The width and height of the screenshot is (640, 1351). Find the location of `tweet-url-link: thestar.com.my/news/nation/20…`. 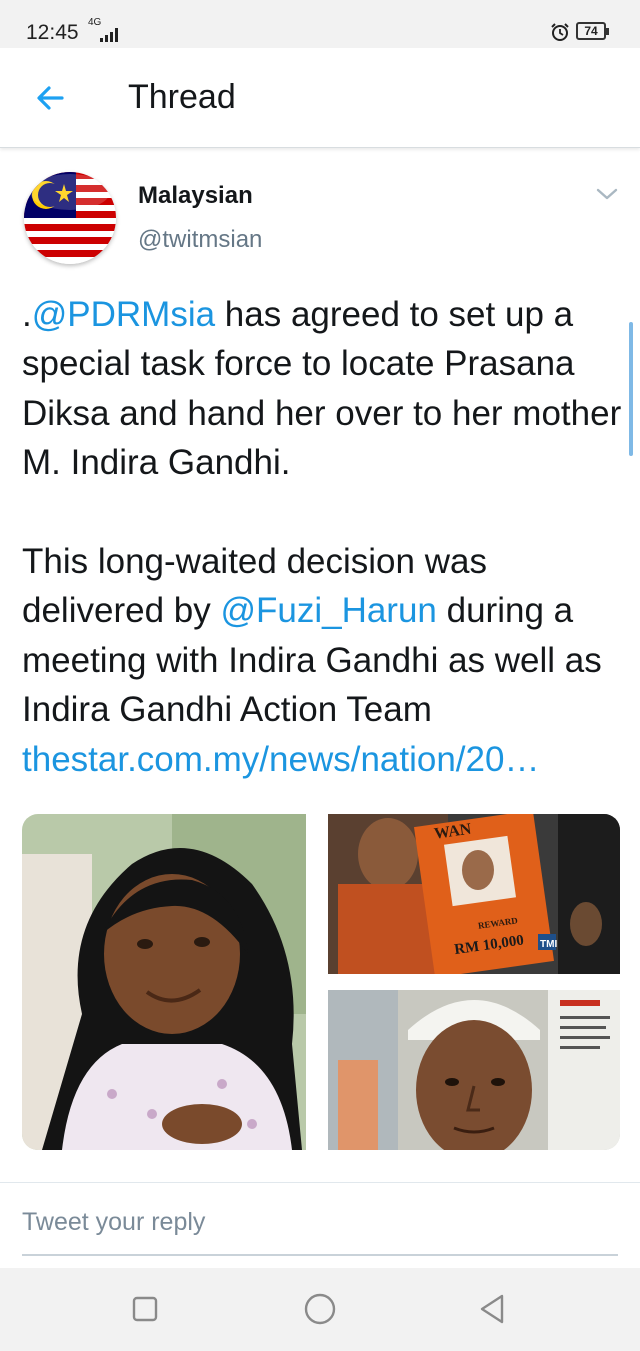

tweet-url-link: thestar.com.my/news/nation/20… is located at coordinates (280, 759).